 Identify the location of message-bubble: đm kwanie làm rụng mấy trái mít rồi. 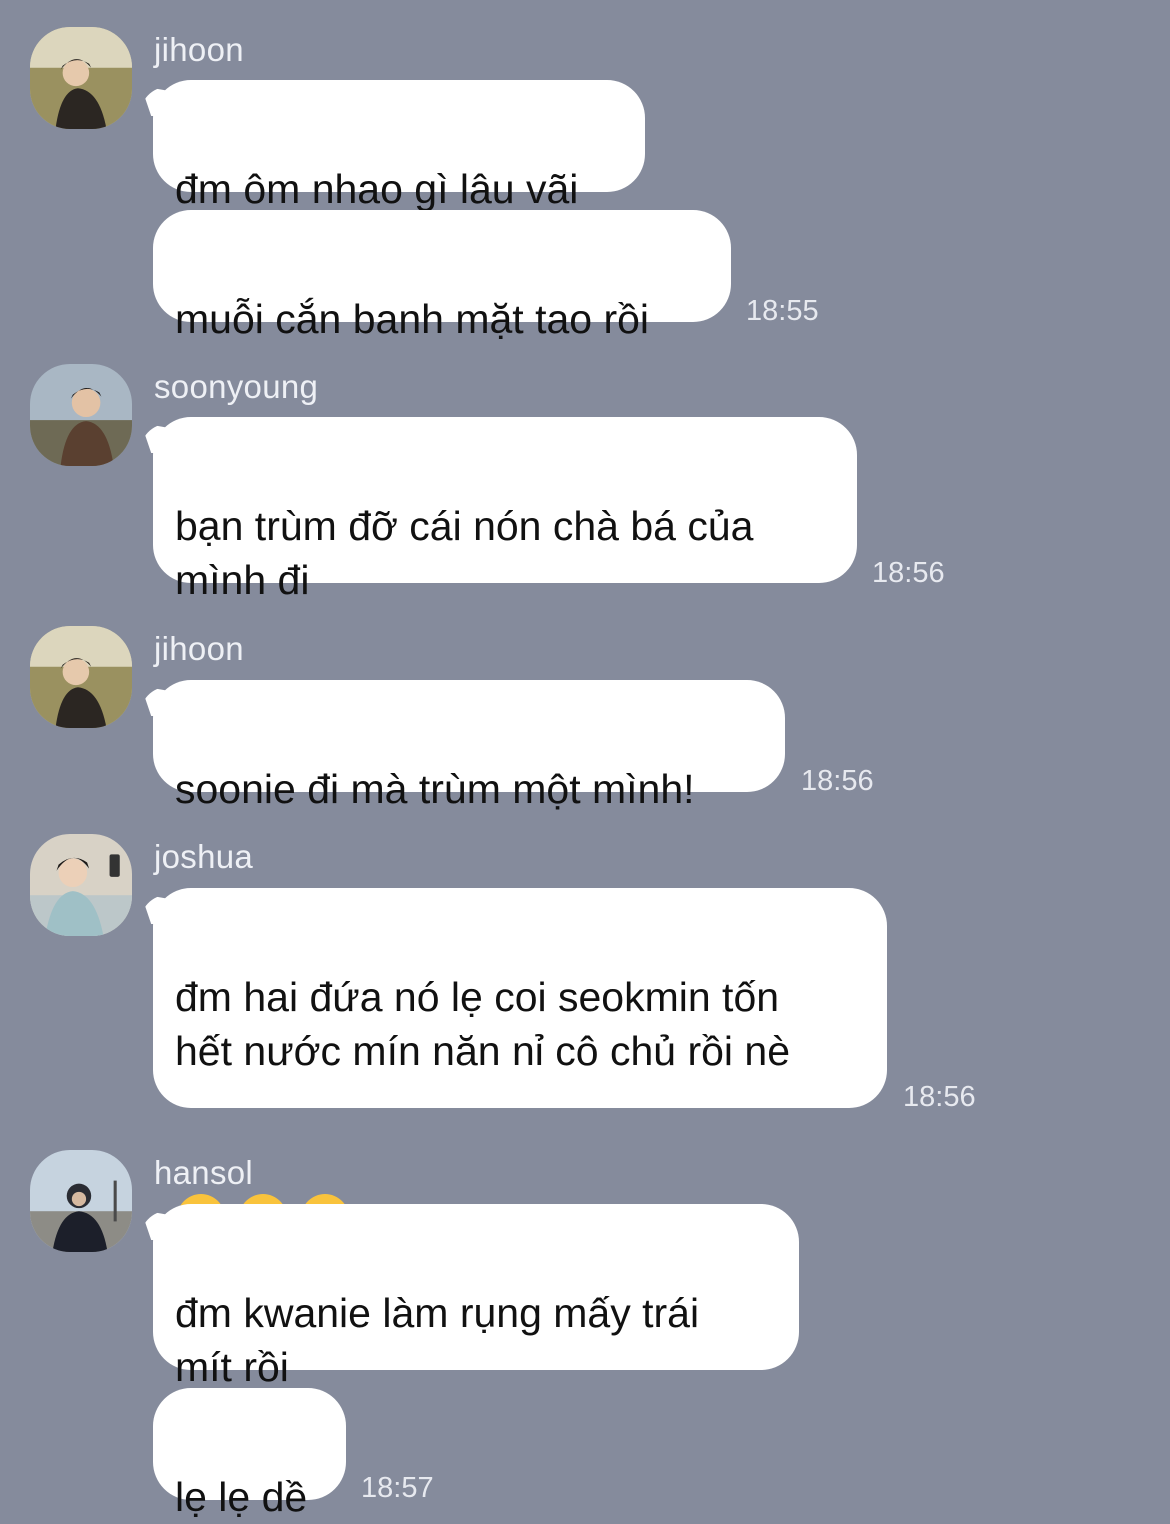
(476, 1297).